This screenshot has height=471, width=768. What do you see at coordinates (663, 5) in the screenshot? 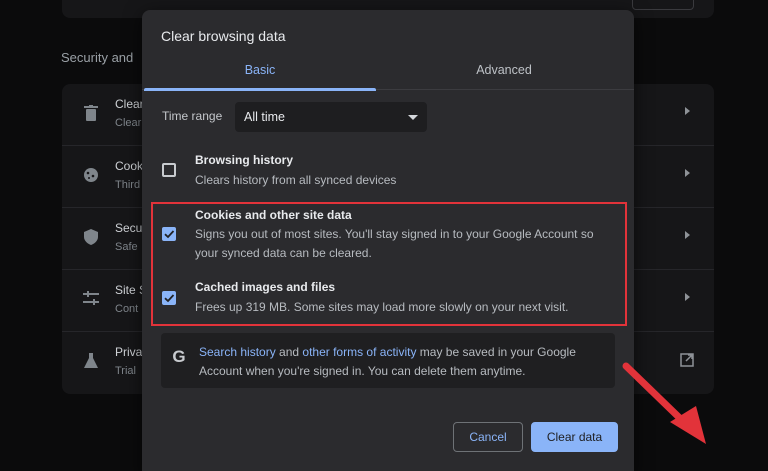
I see `settings-top-button` at bounding box center [663, 5].